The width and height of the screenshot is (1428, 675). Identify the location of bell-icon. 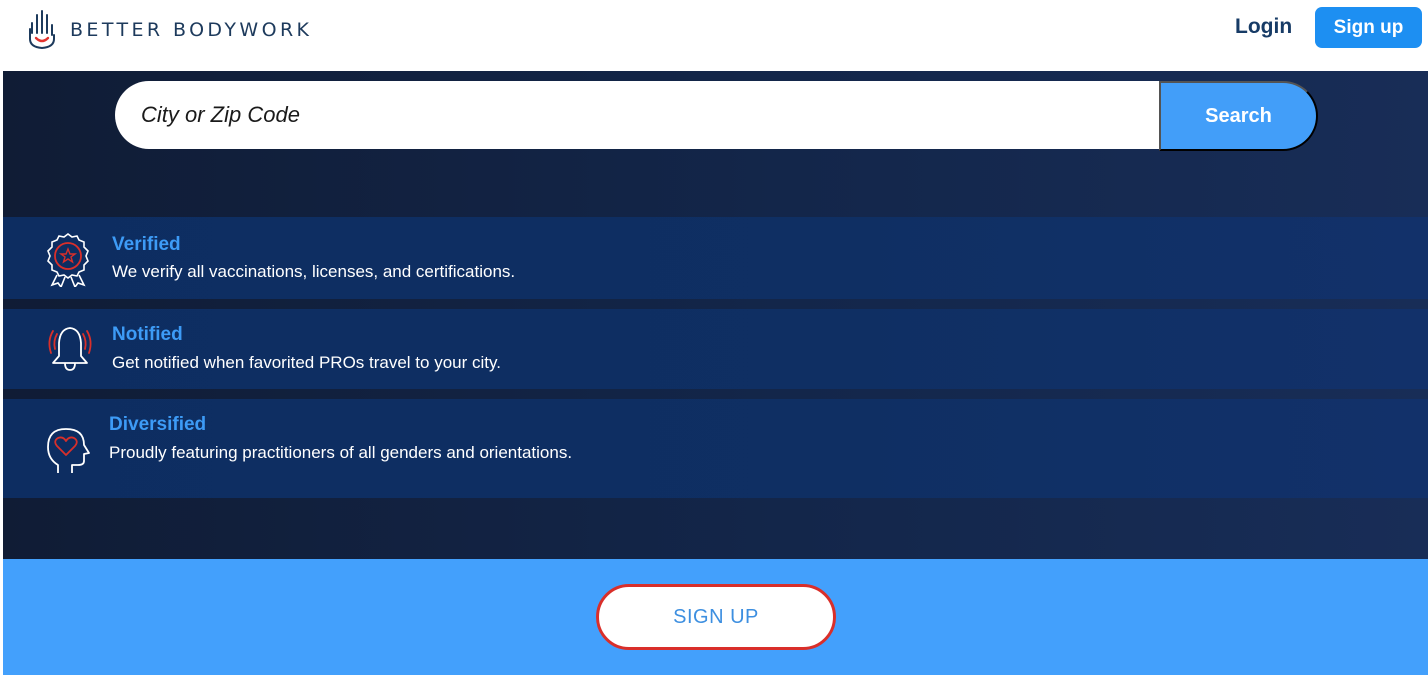
(70, 349).